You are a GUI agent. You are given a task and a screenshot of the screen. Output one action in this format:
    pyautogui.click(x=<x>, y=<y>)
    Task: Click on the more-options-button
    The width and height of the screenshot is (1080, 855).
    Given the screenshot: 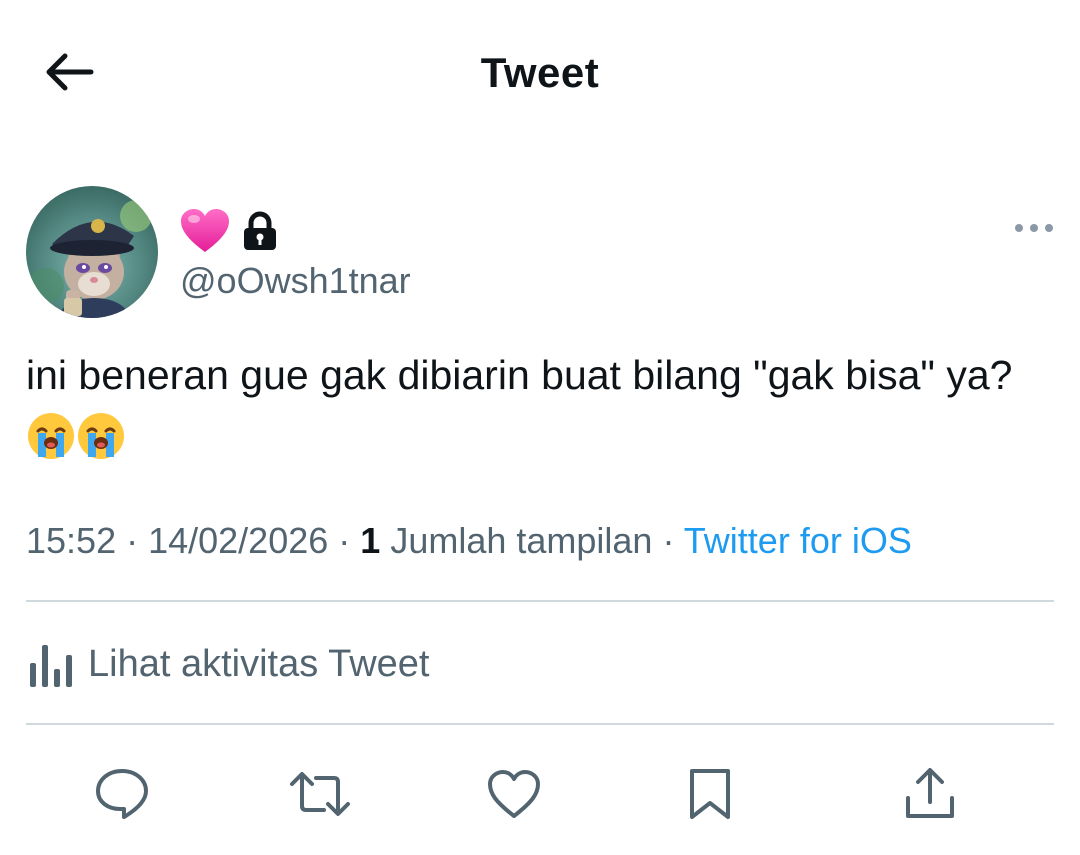 What is the action you would take?
    pyautogui.click(x=1034, y=228)
    